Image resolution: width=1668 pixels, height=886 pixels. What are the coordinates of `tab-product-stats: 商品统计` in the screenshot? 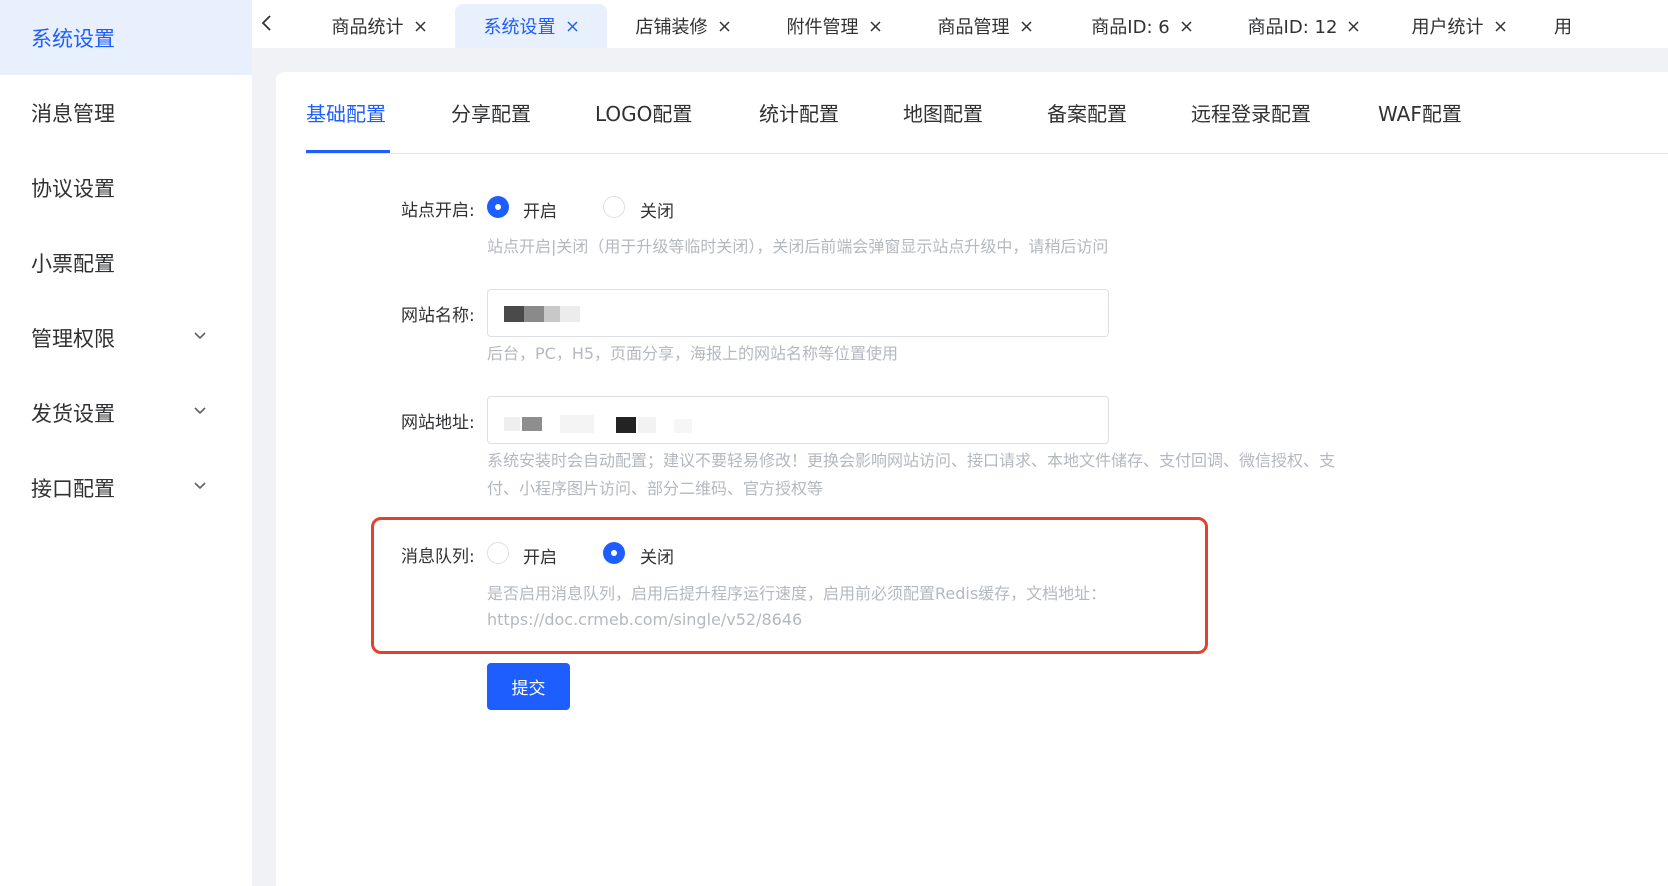 It's located at (379, 26).